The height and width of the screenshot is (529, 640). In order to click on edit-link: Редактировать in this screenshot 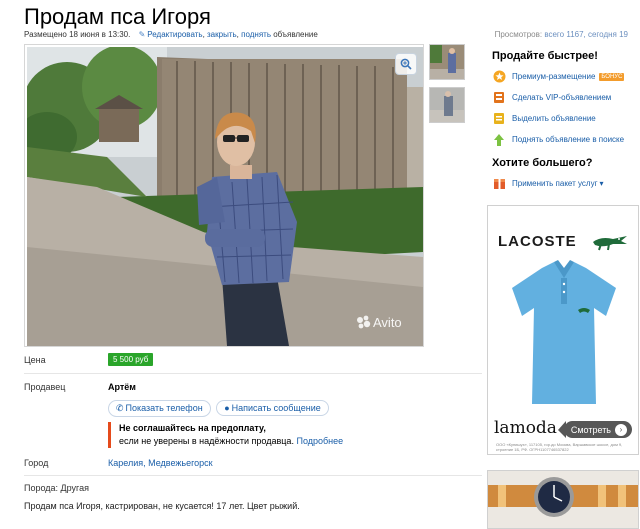, I will do `click(174, 34)`.